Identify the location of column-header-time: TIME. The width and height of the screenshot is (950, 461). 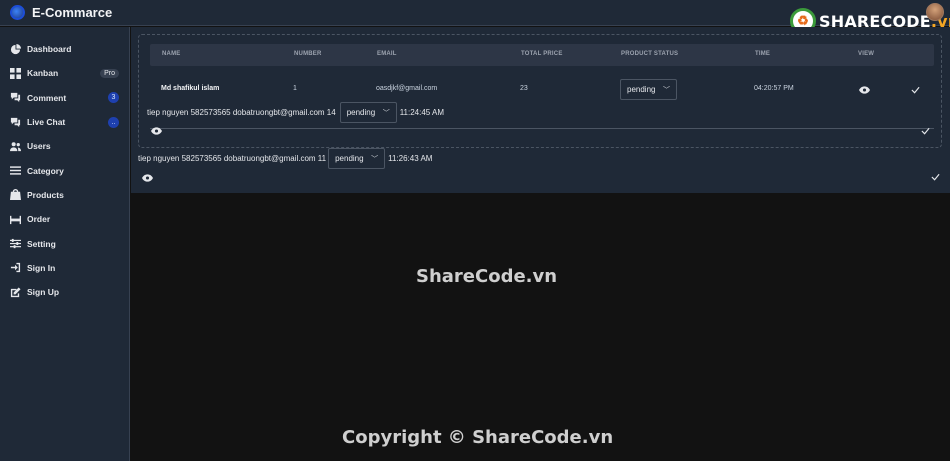
(763, 54).